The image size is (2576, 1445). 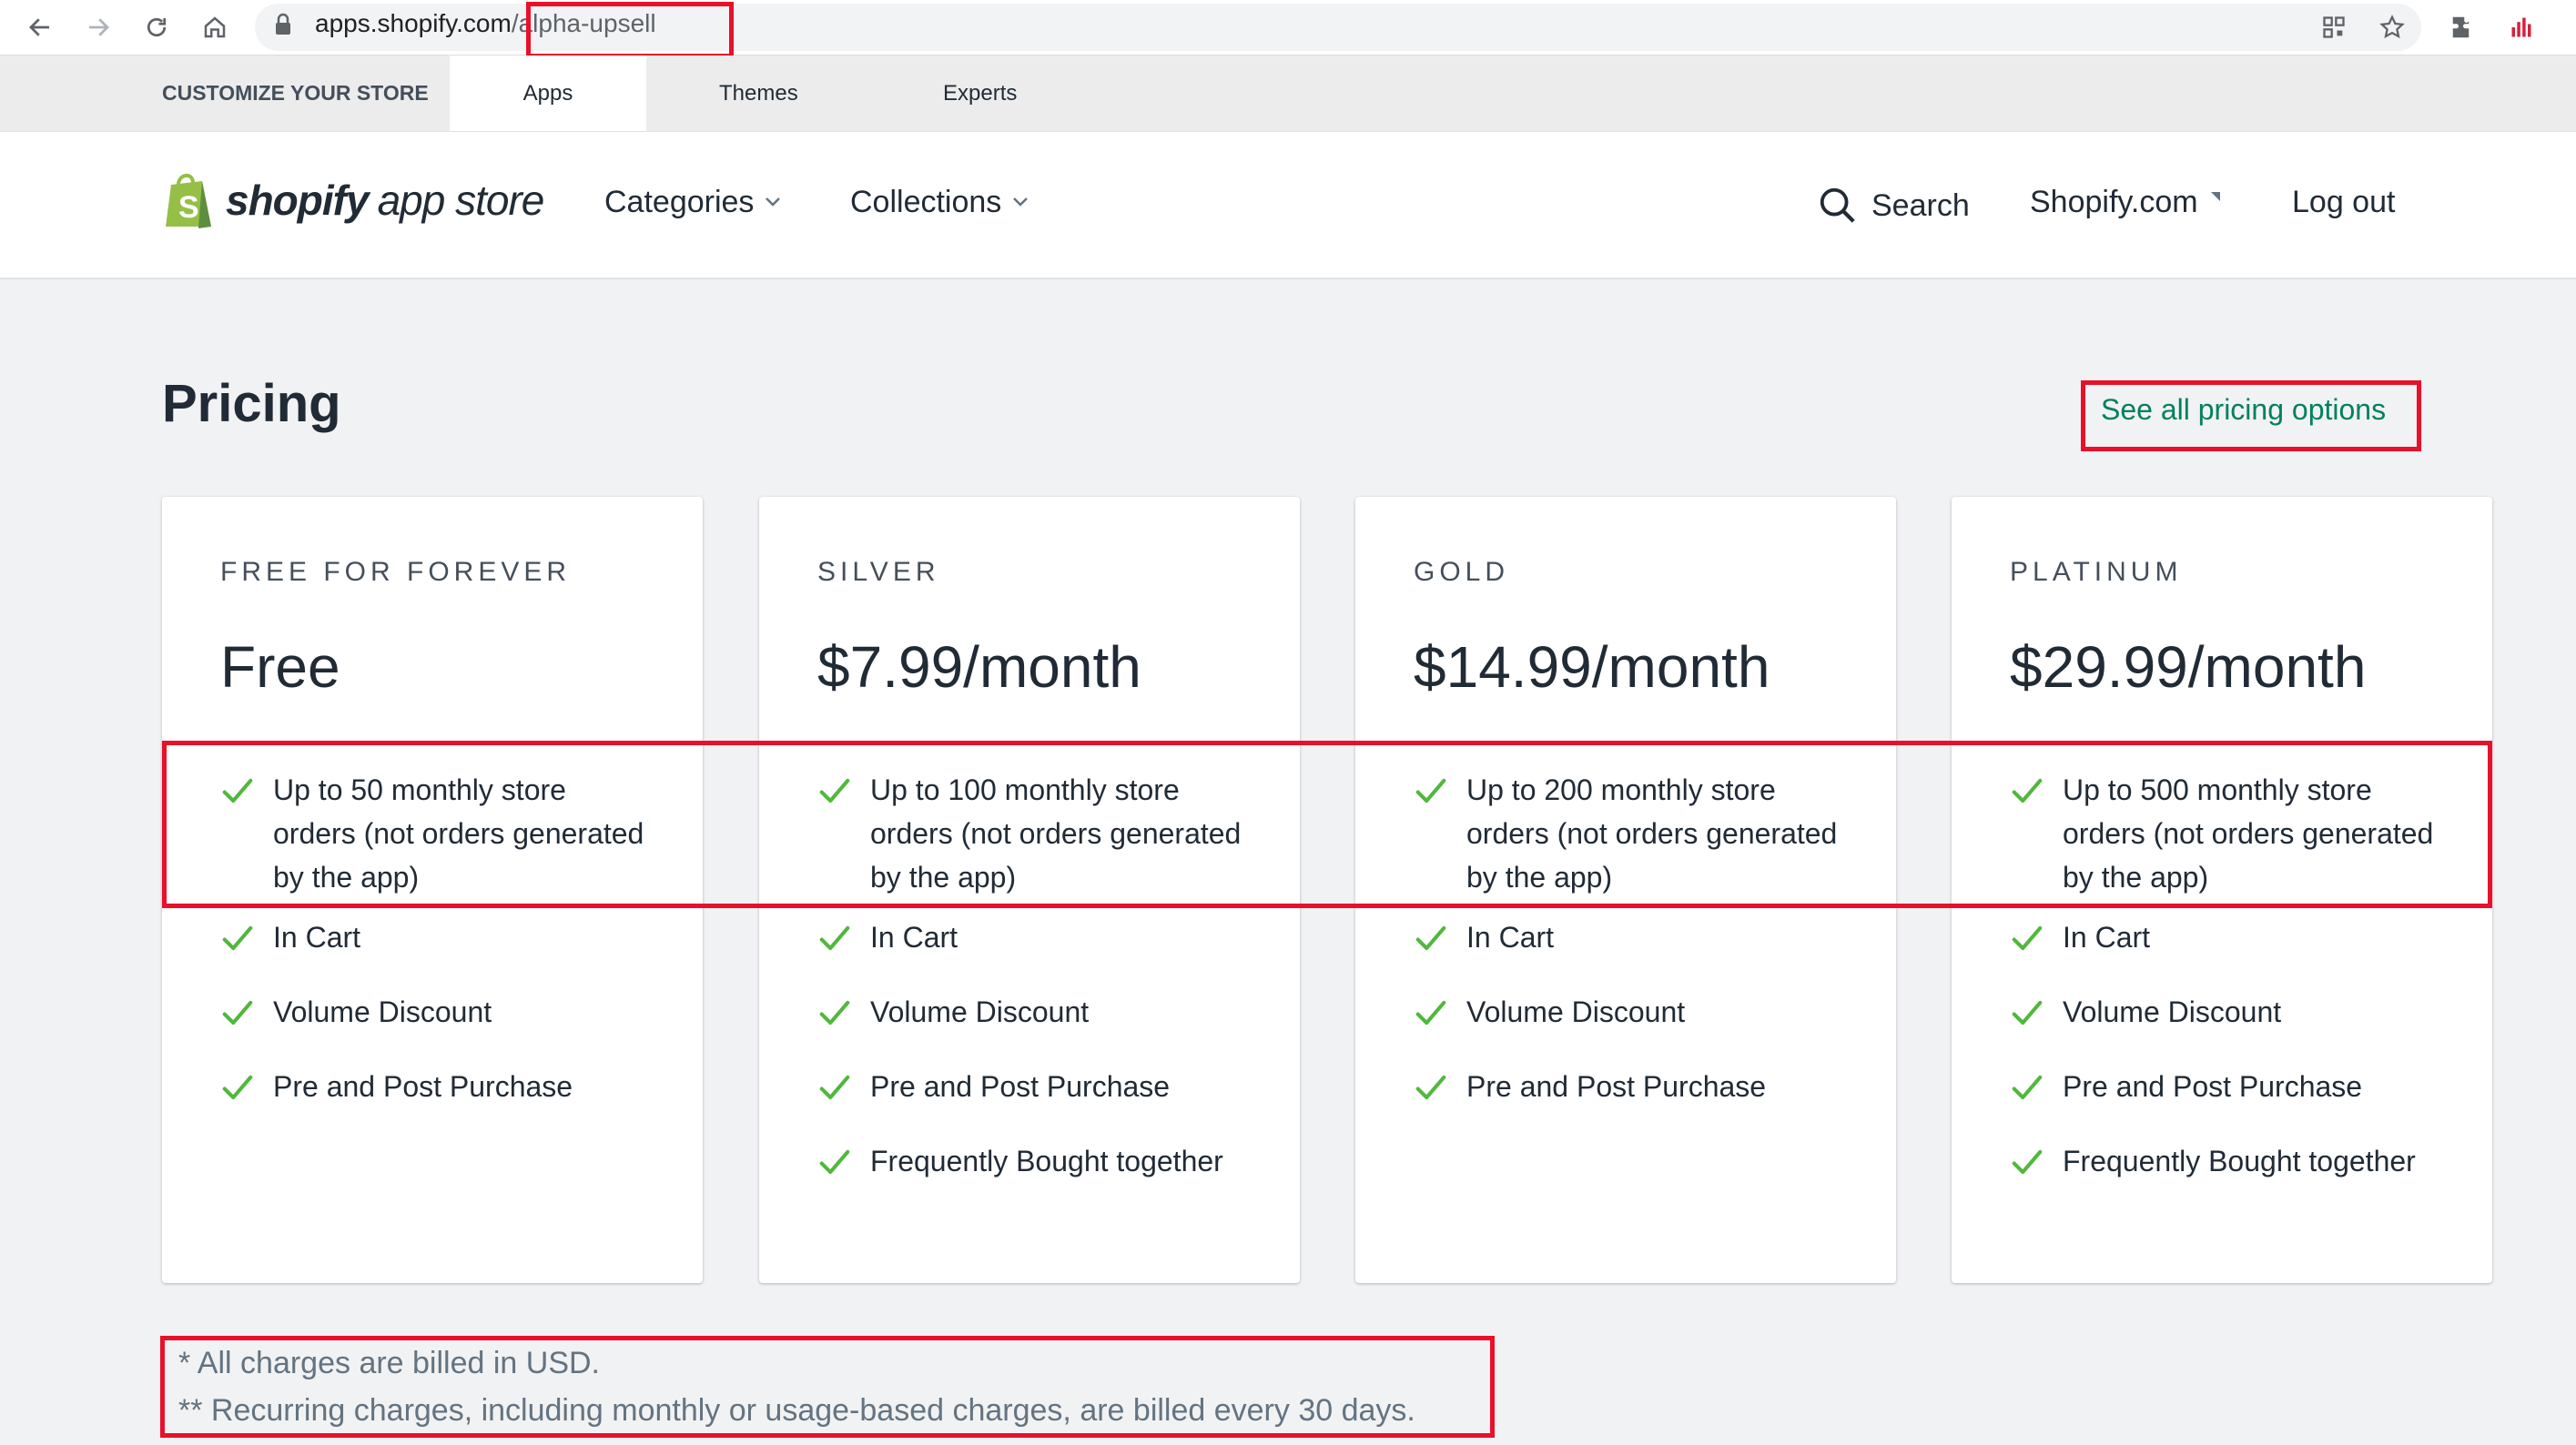 What do you see at coordinates (413, 23) in the screenshot?
I see `url-host: apps.shopify.com` at bounding box center [413, 23].